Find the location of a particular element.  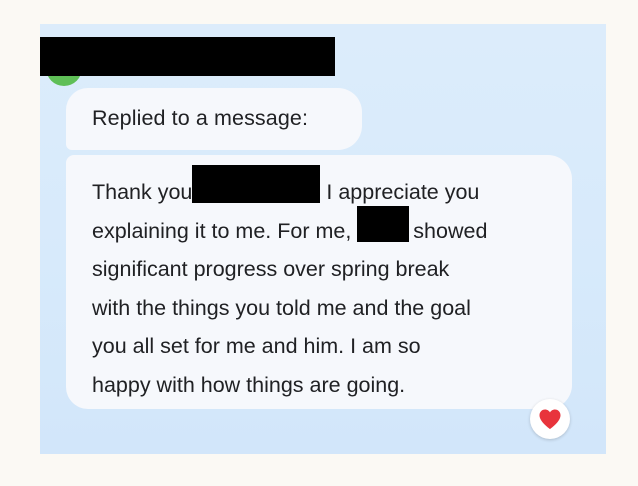

reaction-badge is located at coordinates (550, 419).